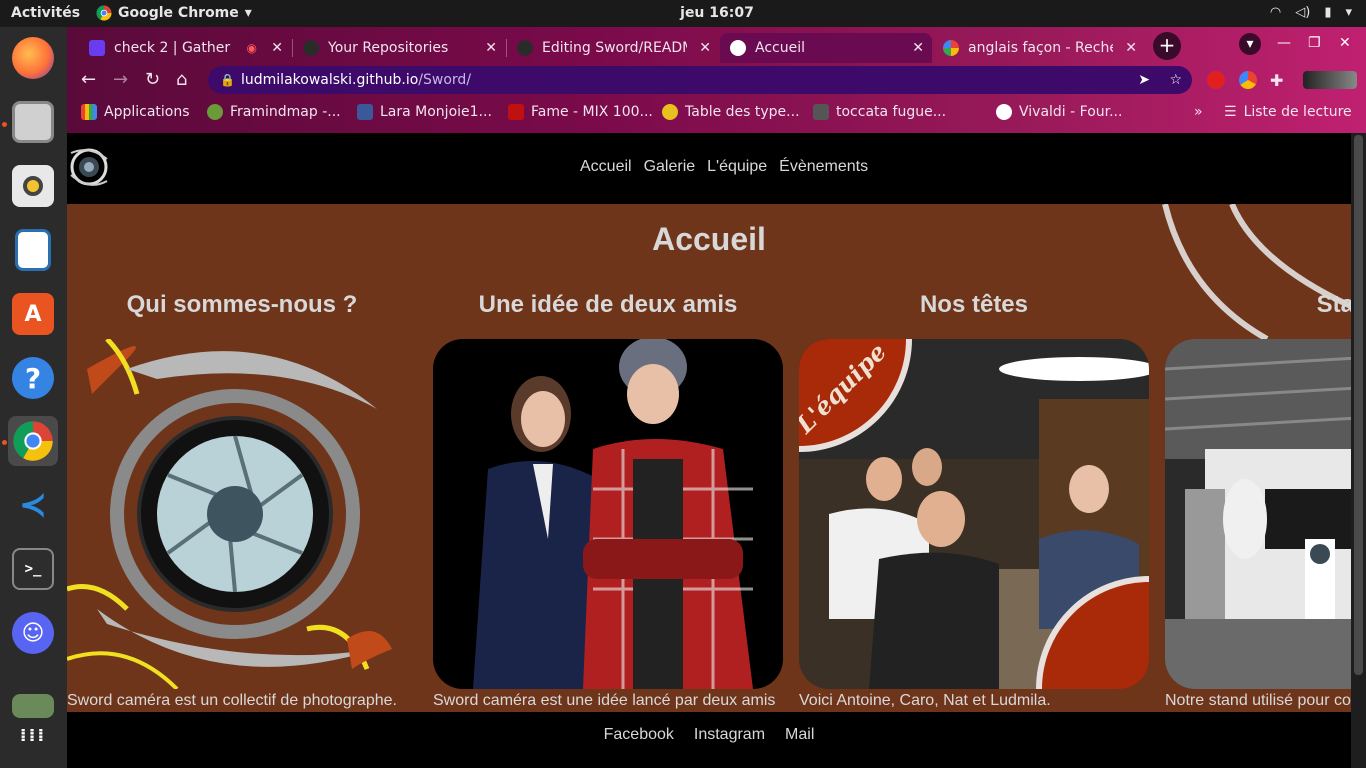  I want to click on rhythmbox-icon, so click(33, 186).